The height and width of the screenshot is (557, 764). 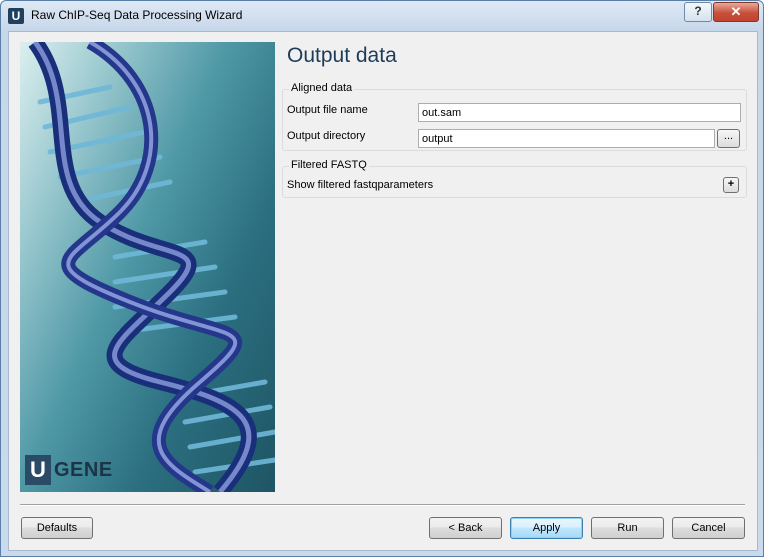 I want to click on page-title: Output data, so click(x=342, y=55).